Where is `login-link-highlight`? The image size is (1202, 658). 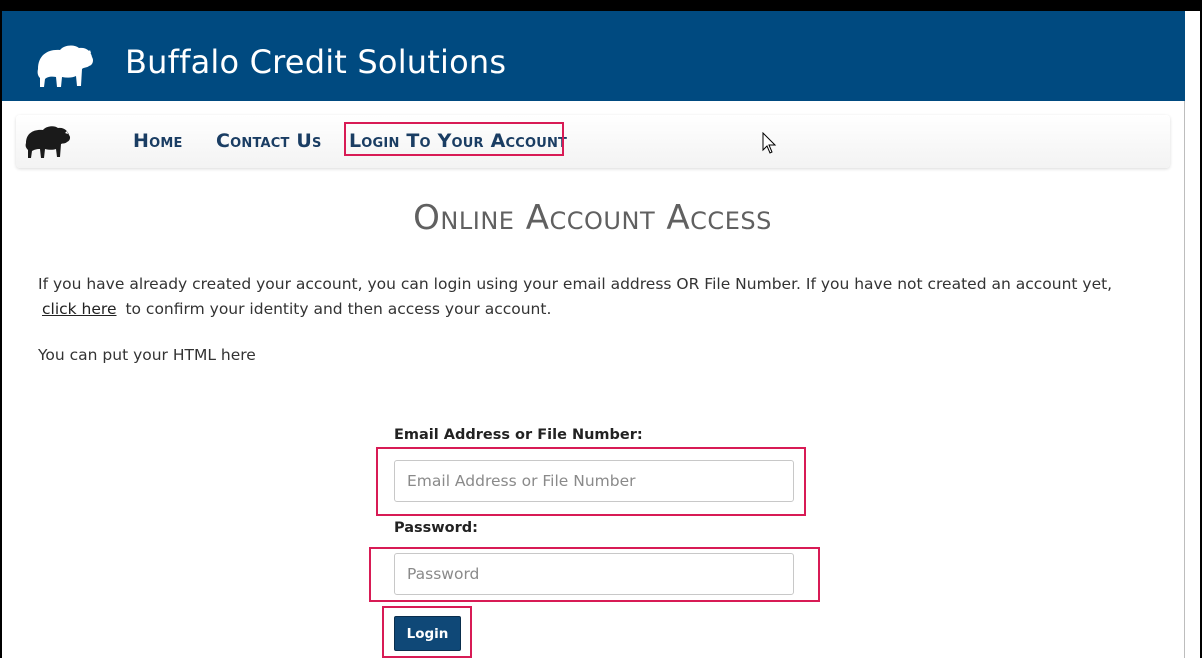
login-link-highlight is located at coordinates (454, 139).